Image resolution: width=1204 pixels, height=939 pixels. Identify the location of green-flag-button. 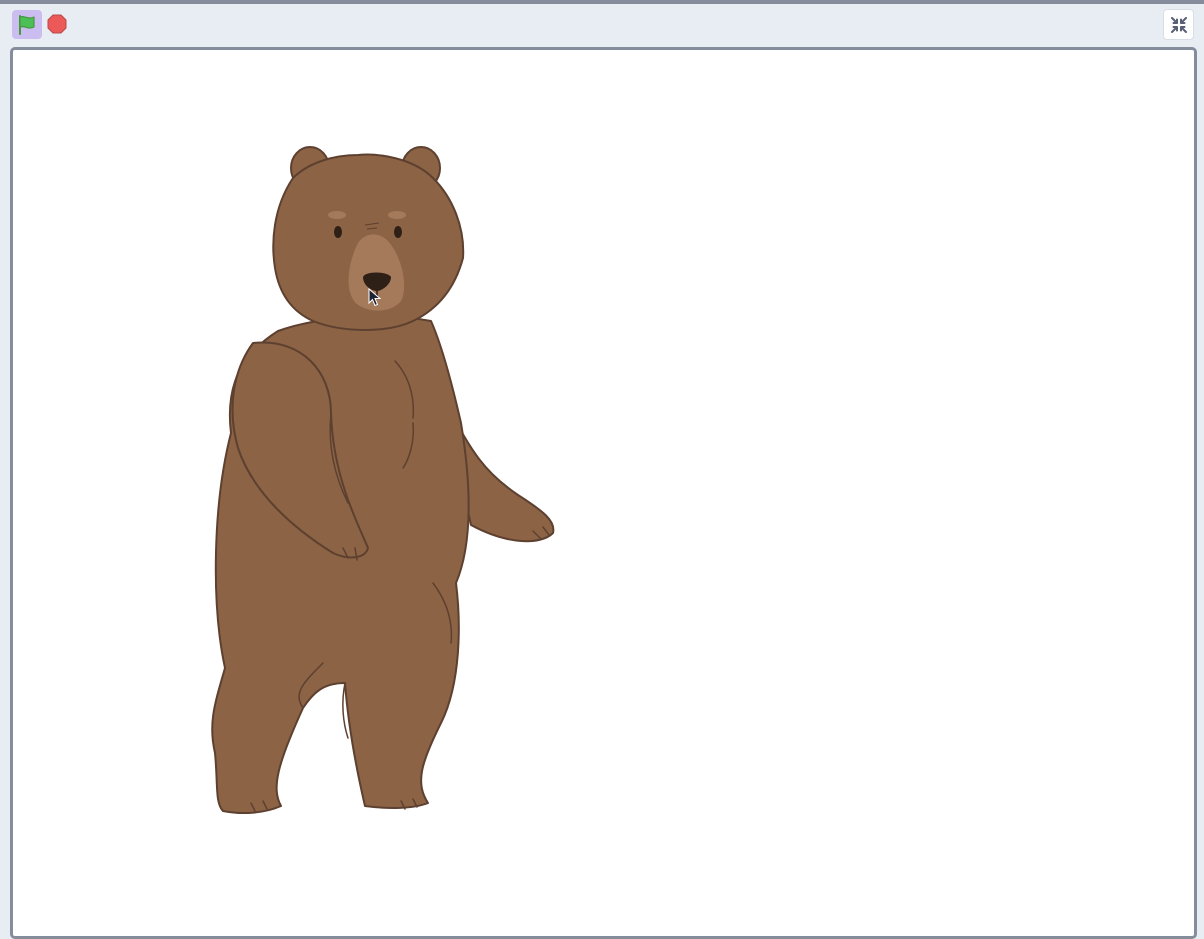
(27, 24).